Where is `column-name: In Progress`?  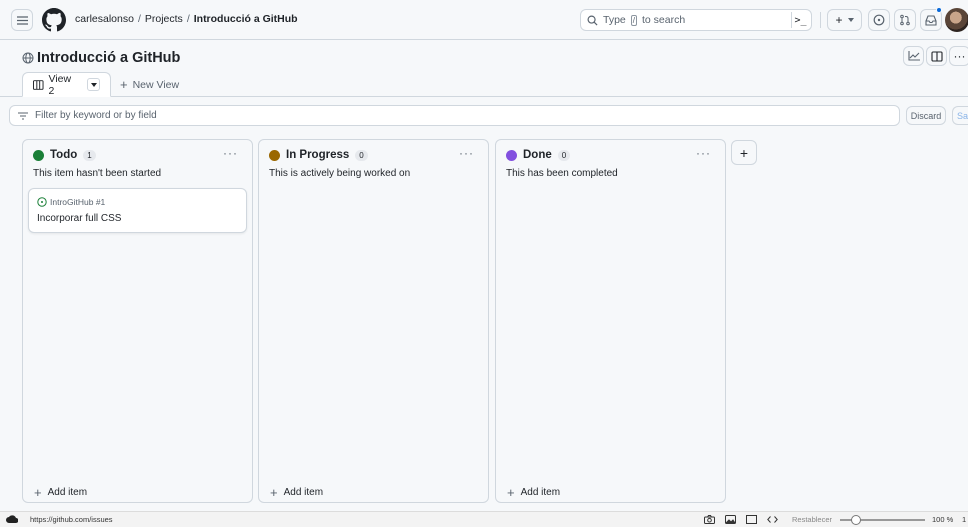
column-name: In Progress is located at coordinates (318, 155).